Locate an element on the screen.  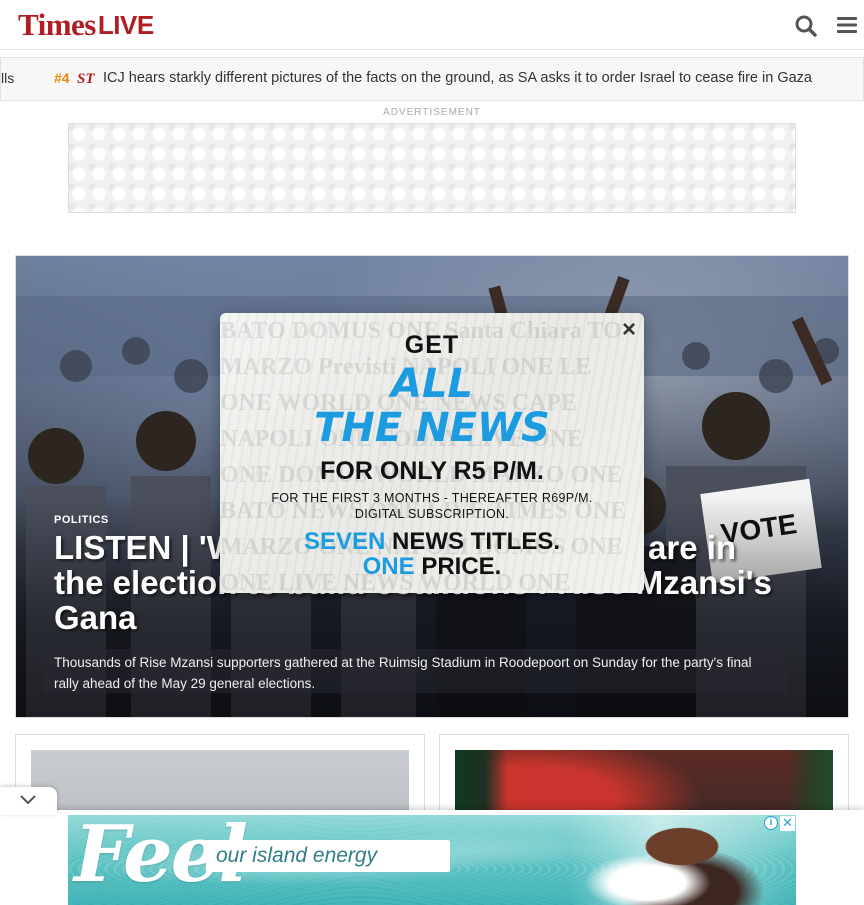
top-banner-ad is located at coordinates (432, 168).